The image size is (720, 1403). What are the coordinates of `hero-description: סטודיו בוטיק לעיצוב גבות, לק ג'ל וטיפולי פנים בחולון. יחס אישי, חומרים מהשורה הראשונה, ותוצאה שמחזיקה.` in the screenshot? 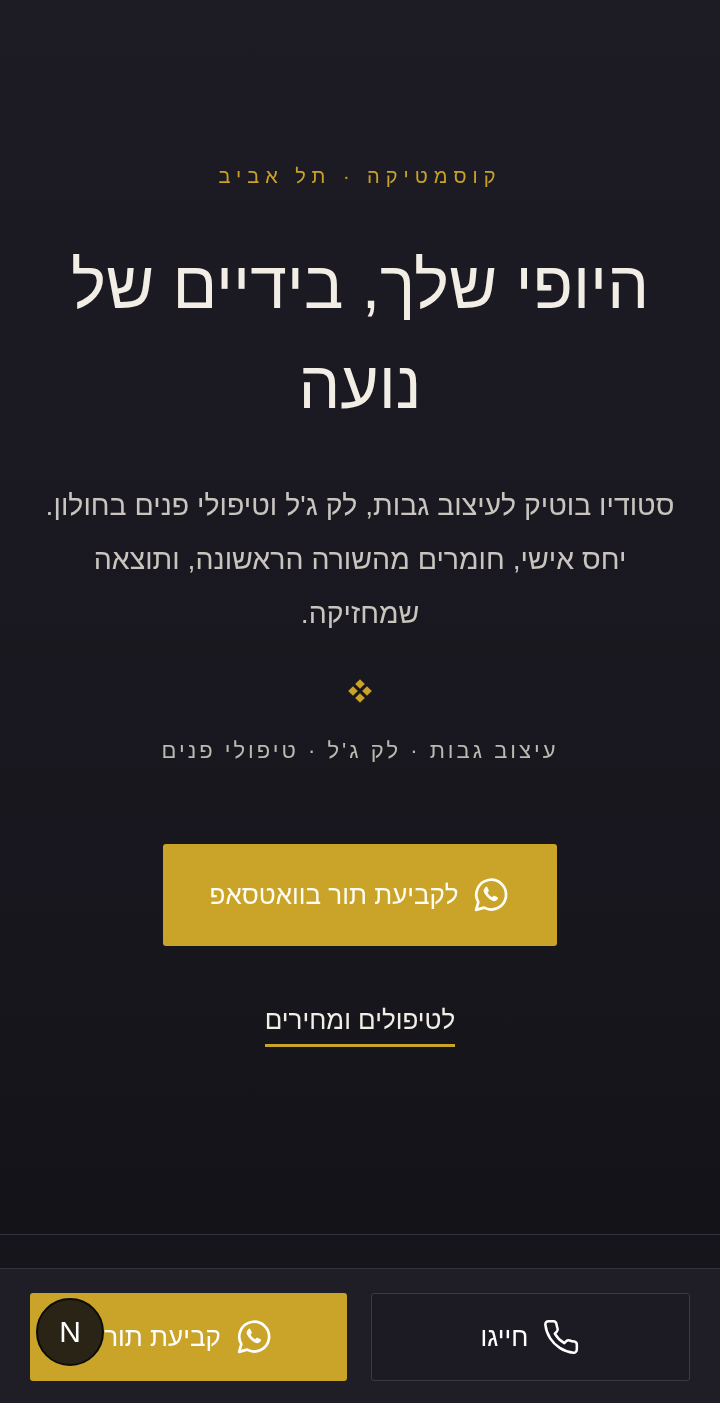 It's located at (360, 559).